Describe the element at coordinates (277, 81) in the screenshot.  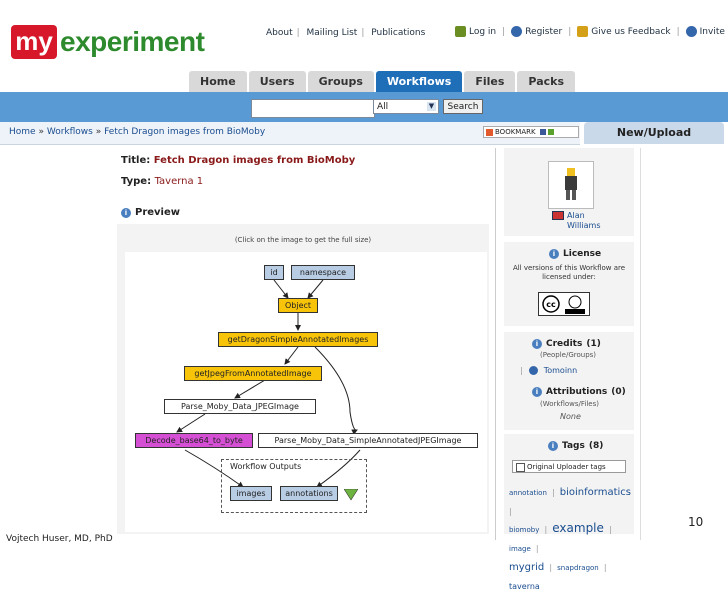
I see `tab-users: Users` at that location.